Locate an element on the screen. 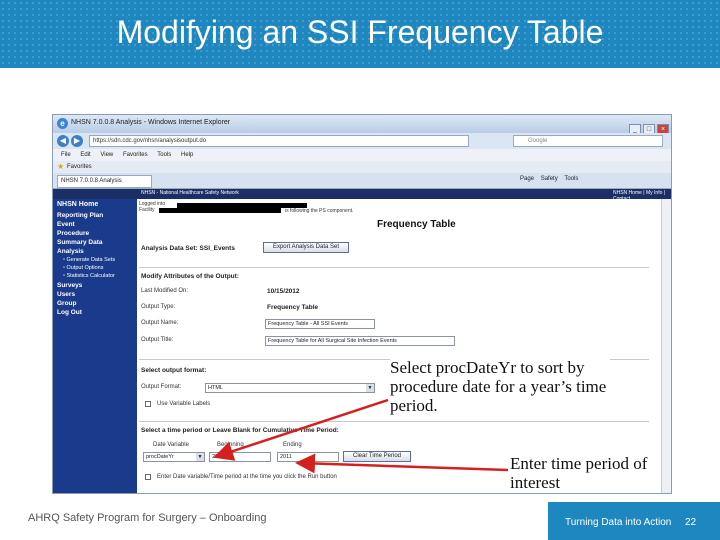  output-name-field: Frequency Table - All SSI Events is located at coordinates (320, 324).